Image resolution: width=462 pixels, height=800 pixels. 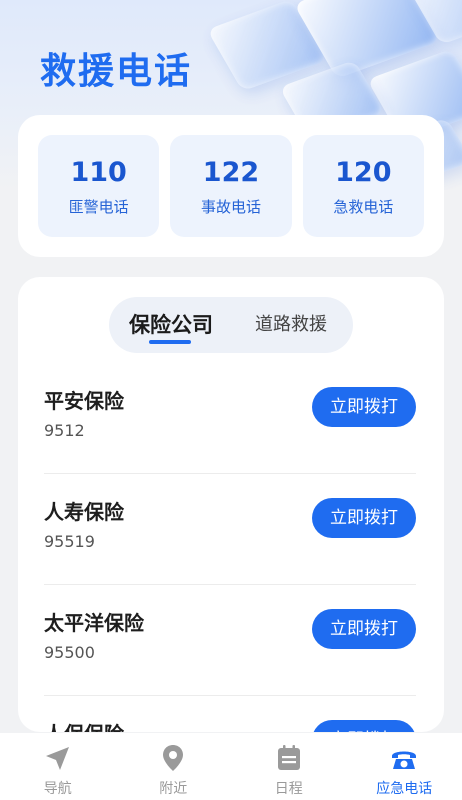 I want to click on hotline-label: 事故电话, so click(x=230, y=206).